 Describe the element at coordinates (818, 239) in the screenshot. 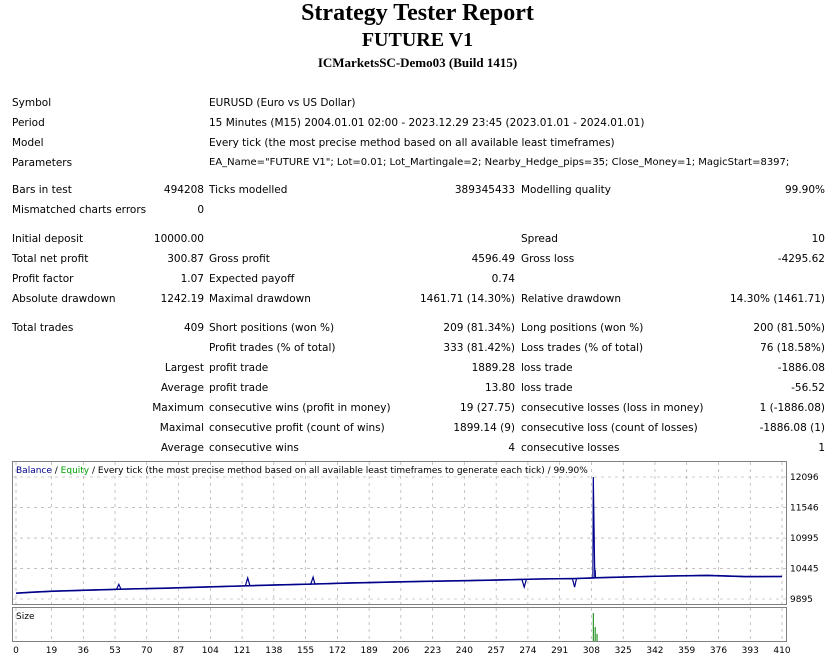

I see `spread-value: 10` at that location.